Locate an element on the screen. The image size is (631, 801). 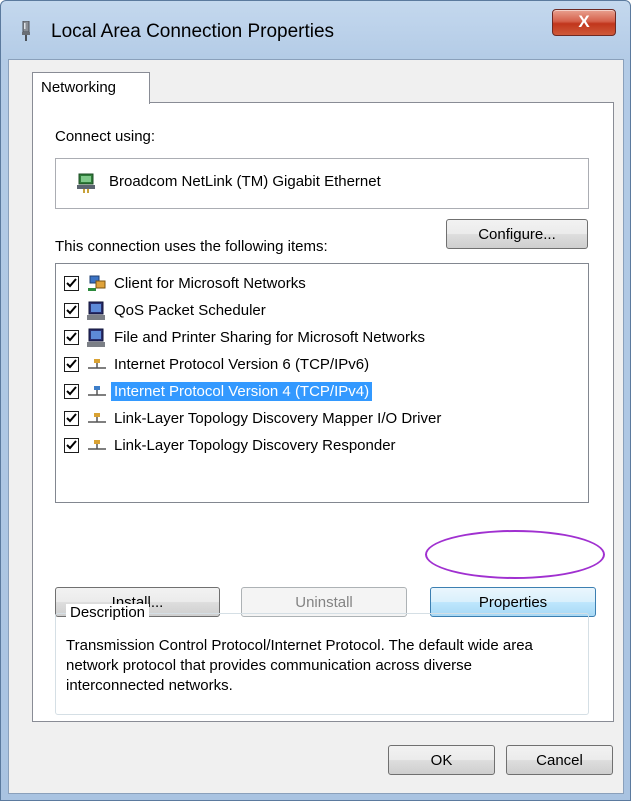
network-adapter-icon is located at coordinates (86, 183).